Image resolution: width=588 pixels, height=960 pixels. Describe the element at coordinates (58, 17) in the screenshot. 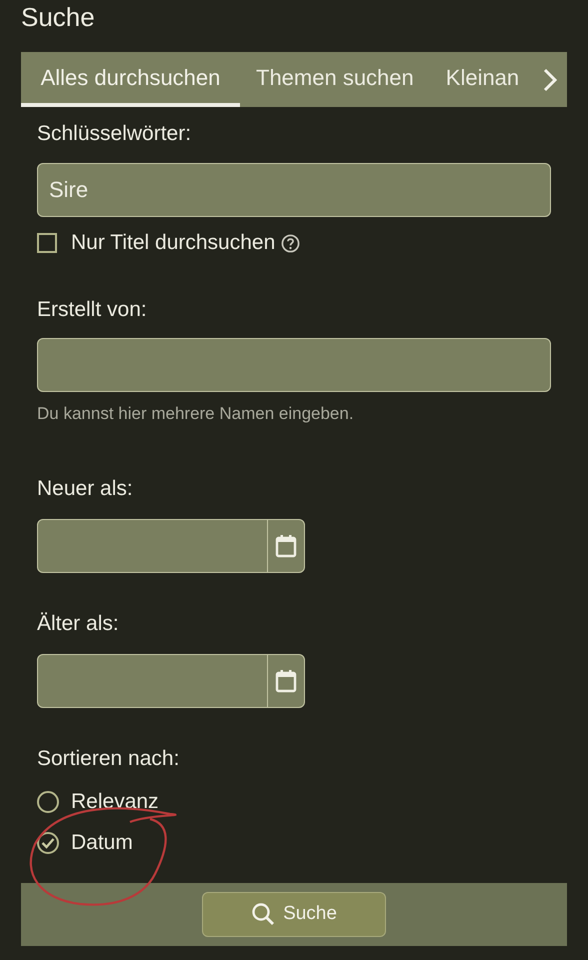

I see `page-title: Suche` at that location.